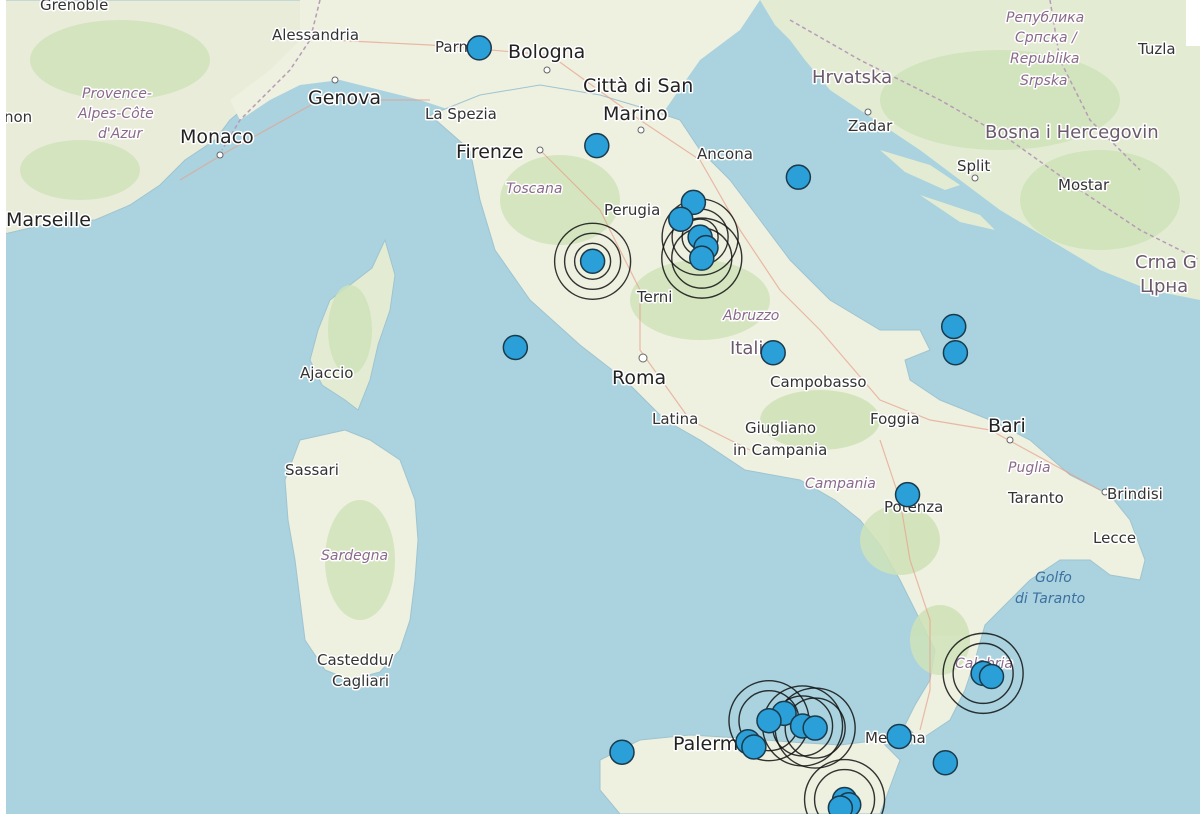 This screenshot has width=1200, height=814. Describe the element at coordinates (1114, 538) in the screenshot. I see `label-lecce: Lecce` at that location.